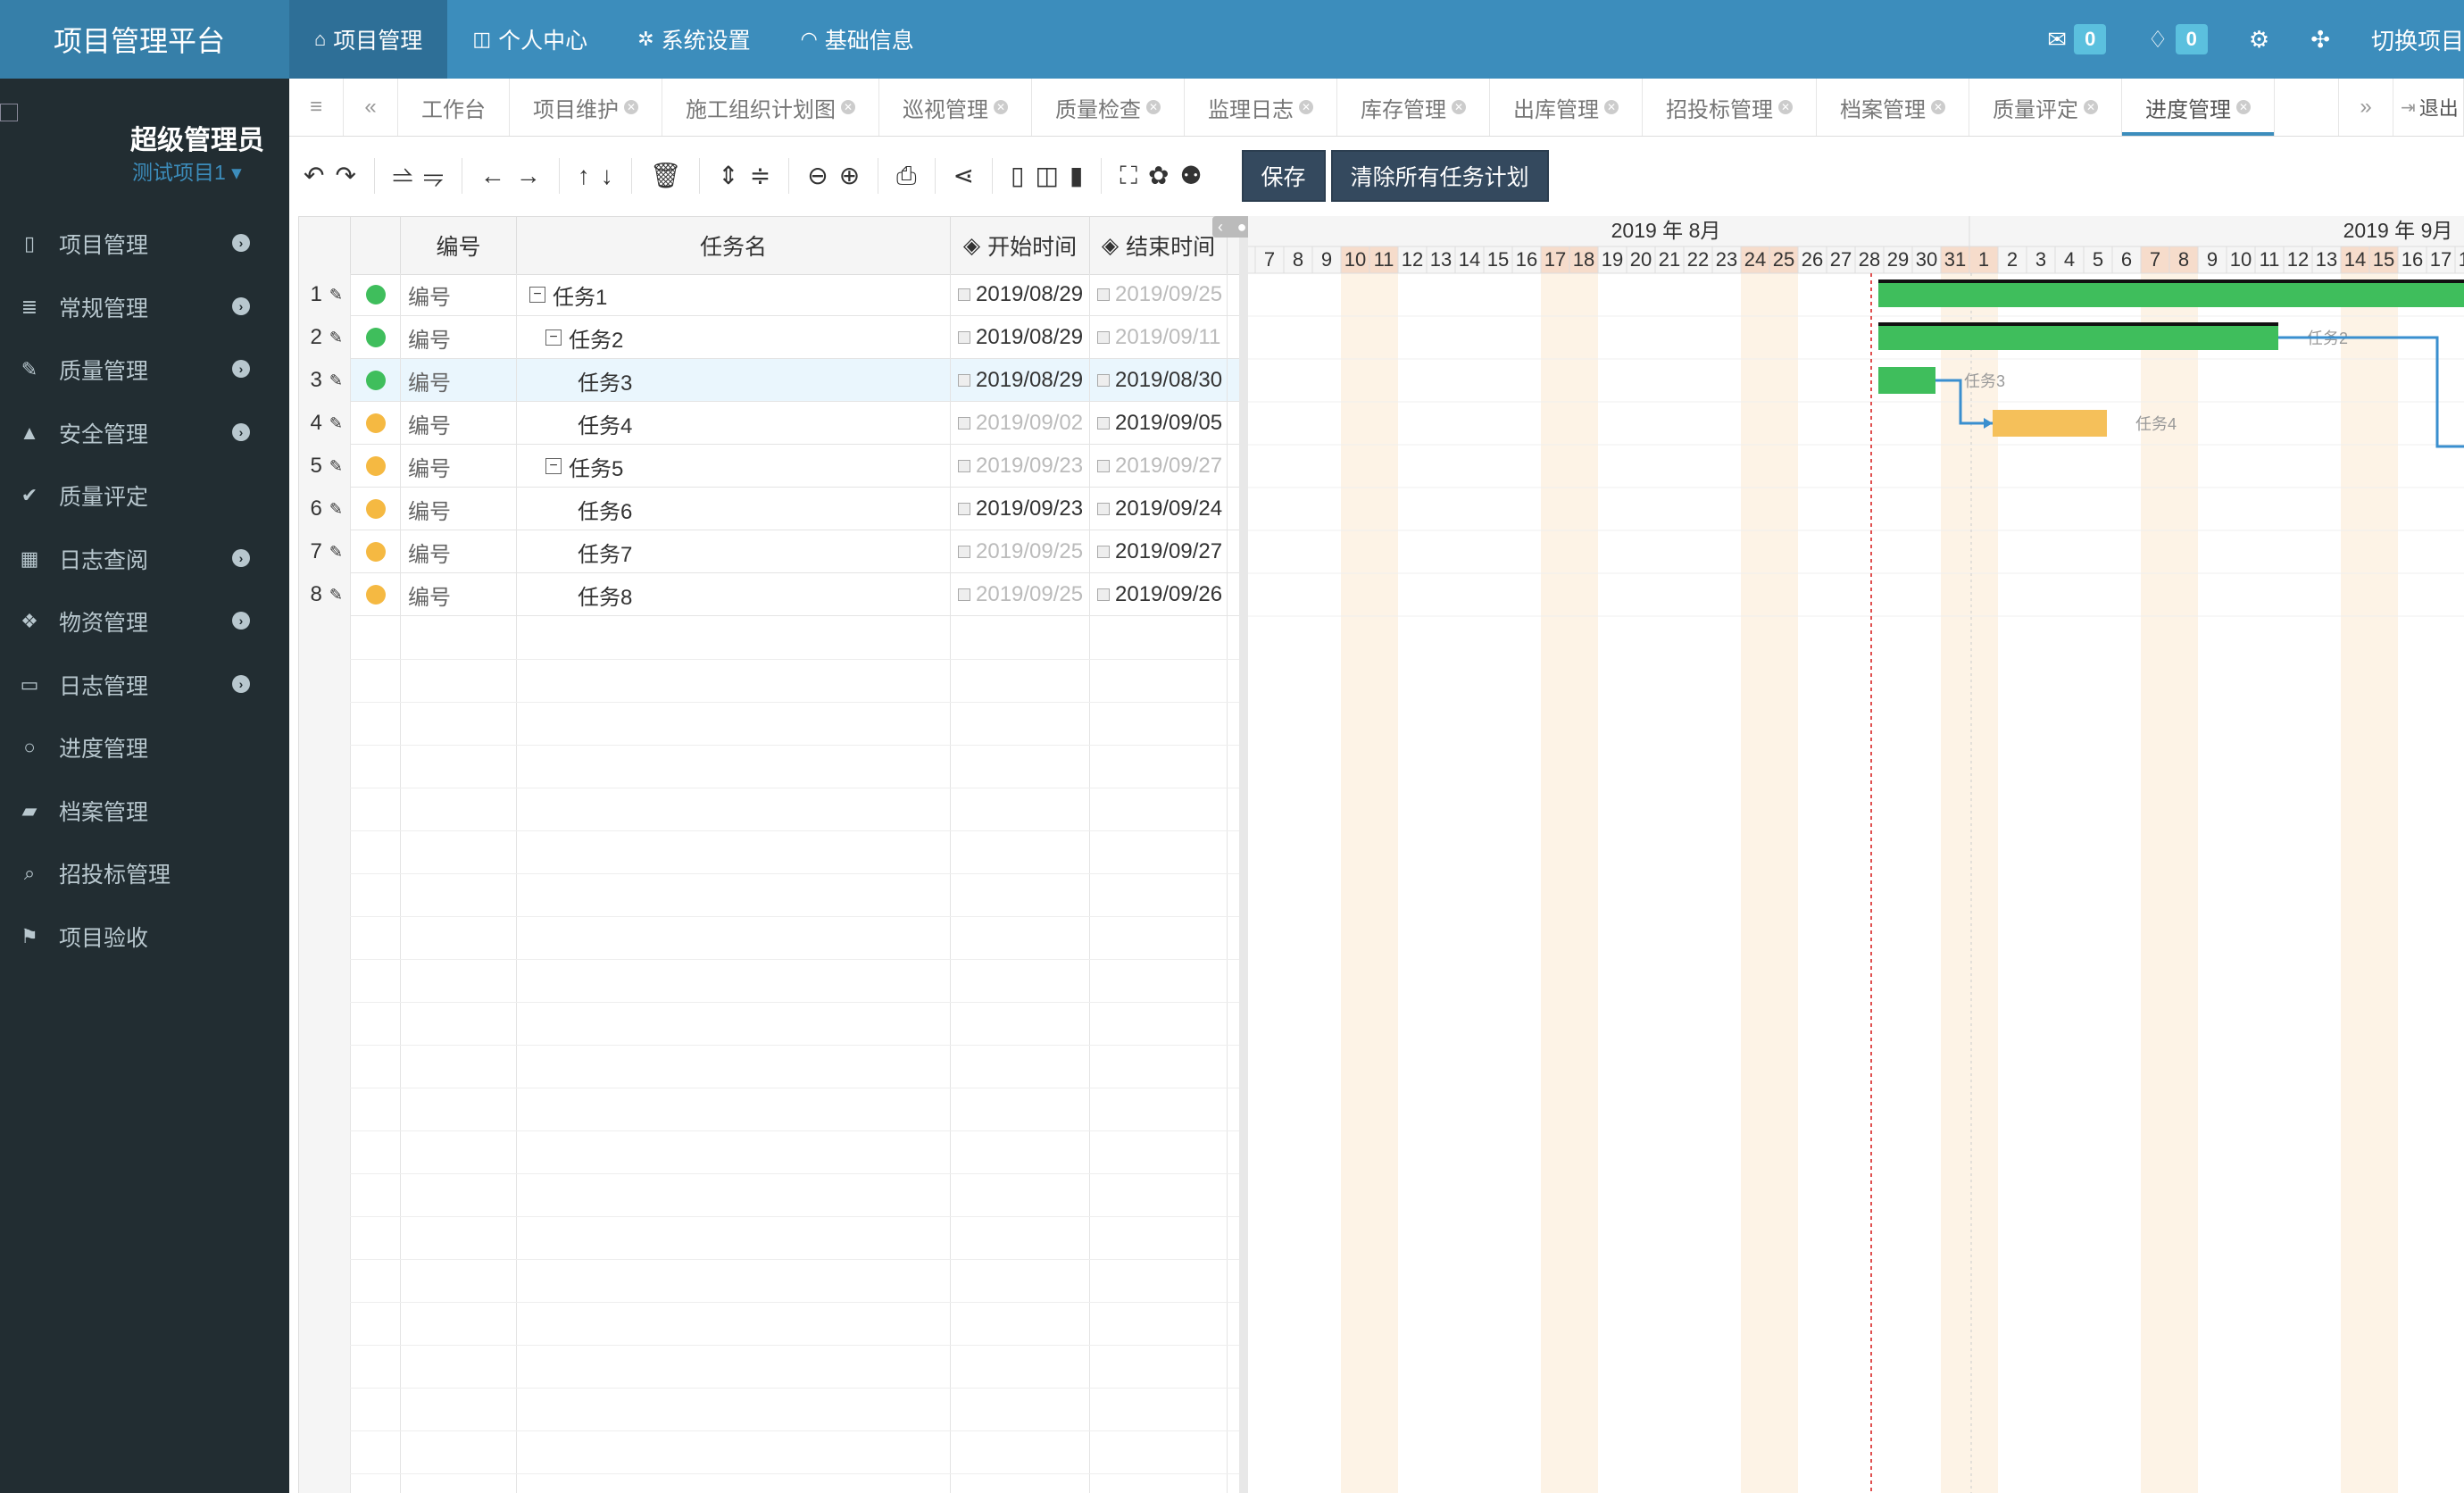 Image resolution: width=2464 pixels, height=1493 pixels. I want to click on sidebar-item-6: ❖ 物资管理 ›, so click(144, 622).